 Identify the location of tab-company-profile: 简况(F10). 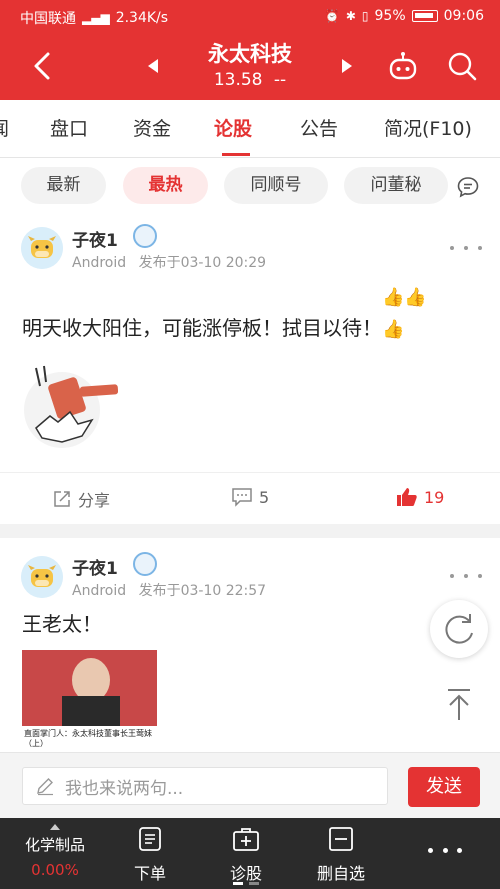
(428, 129).